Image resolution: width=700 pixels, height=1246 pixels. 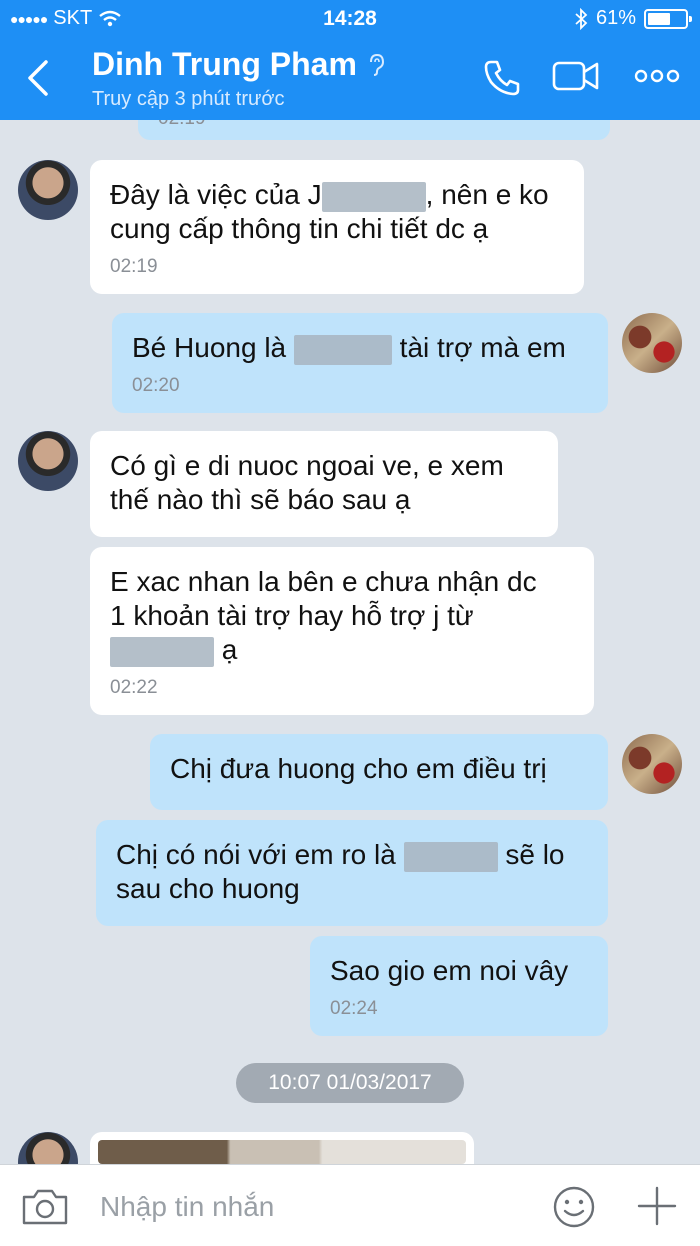 I want to click on contact-name-label: Dinh Trung Pham, so click(x=224, y=64).